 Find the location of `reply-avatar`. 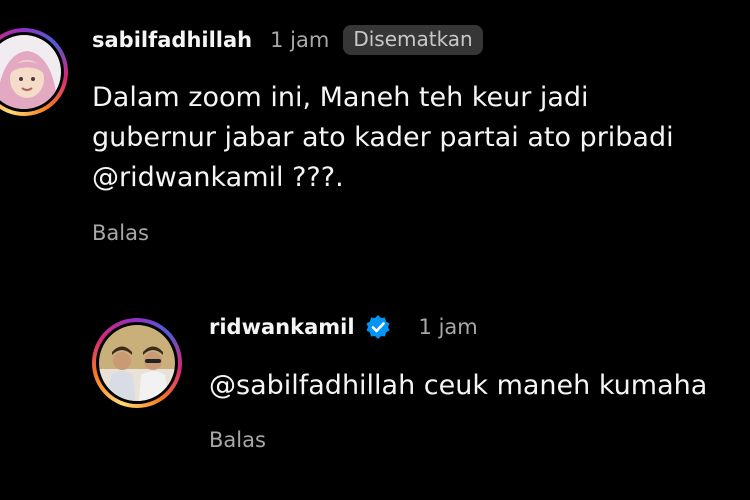

reply-avatar is located at coordinates (137, 363).